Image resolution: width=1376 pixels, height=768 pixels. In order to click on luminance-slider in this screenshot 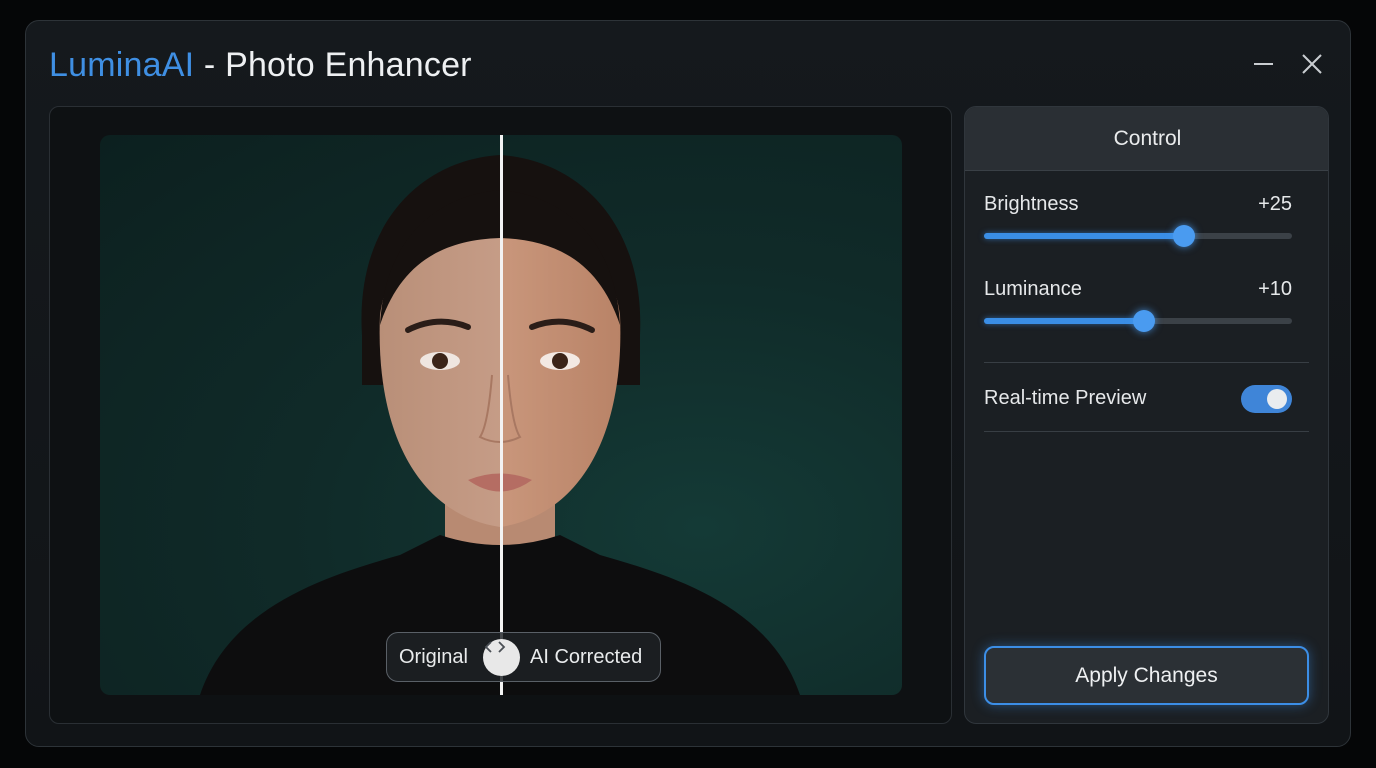, I will do `click(1138, 321)`.